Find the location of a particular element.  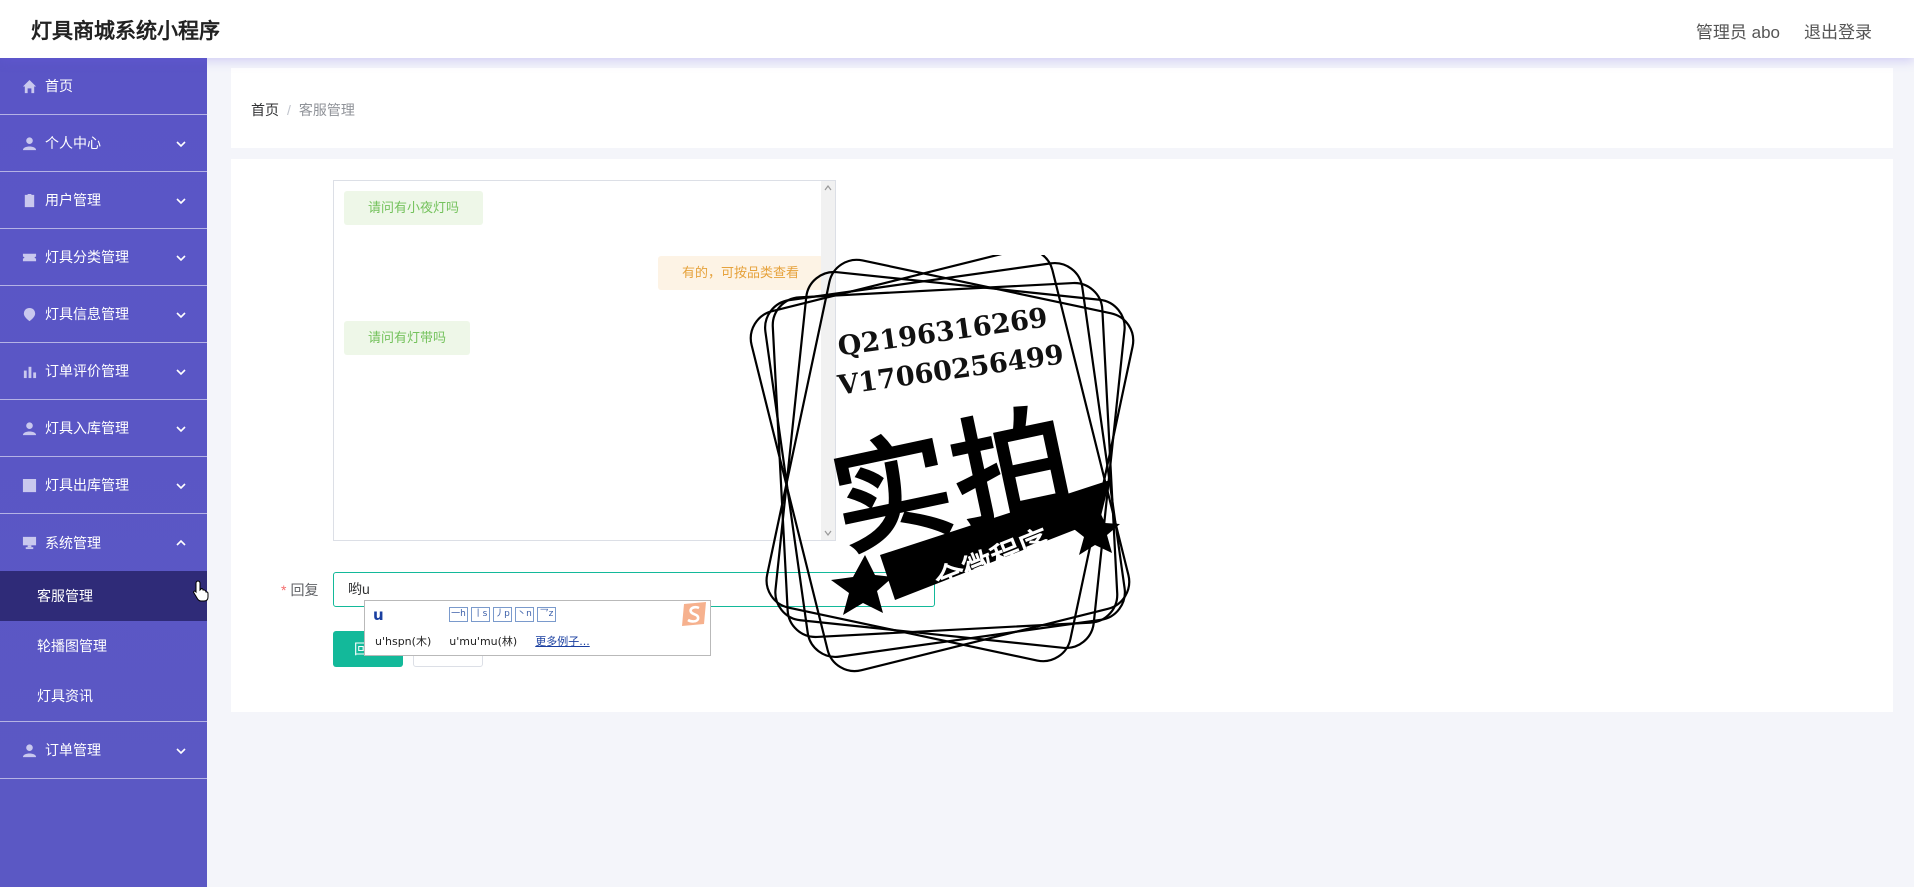

sidebar-item-label: 个人中心 is located at coordinates (73, 143).